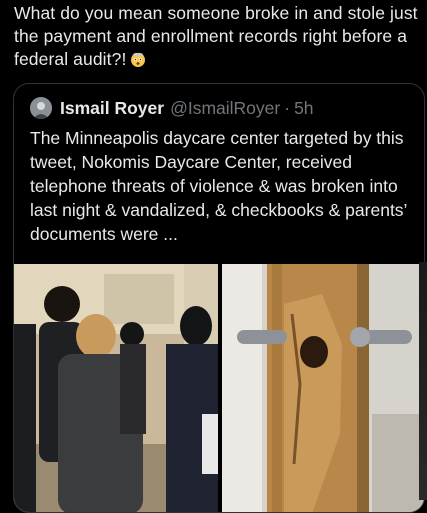  I want to click on quote-author-name: Ismail Royer, so click(112, 108).